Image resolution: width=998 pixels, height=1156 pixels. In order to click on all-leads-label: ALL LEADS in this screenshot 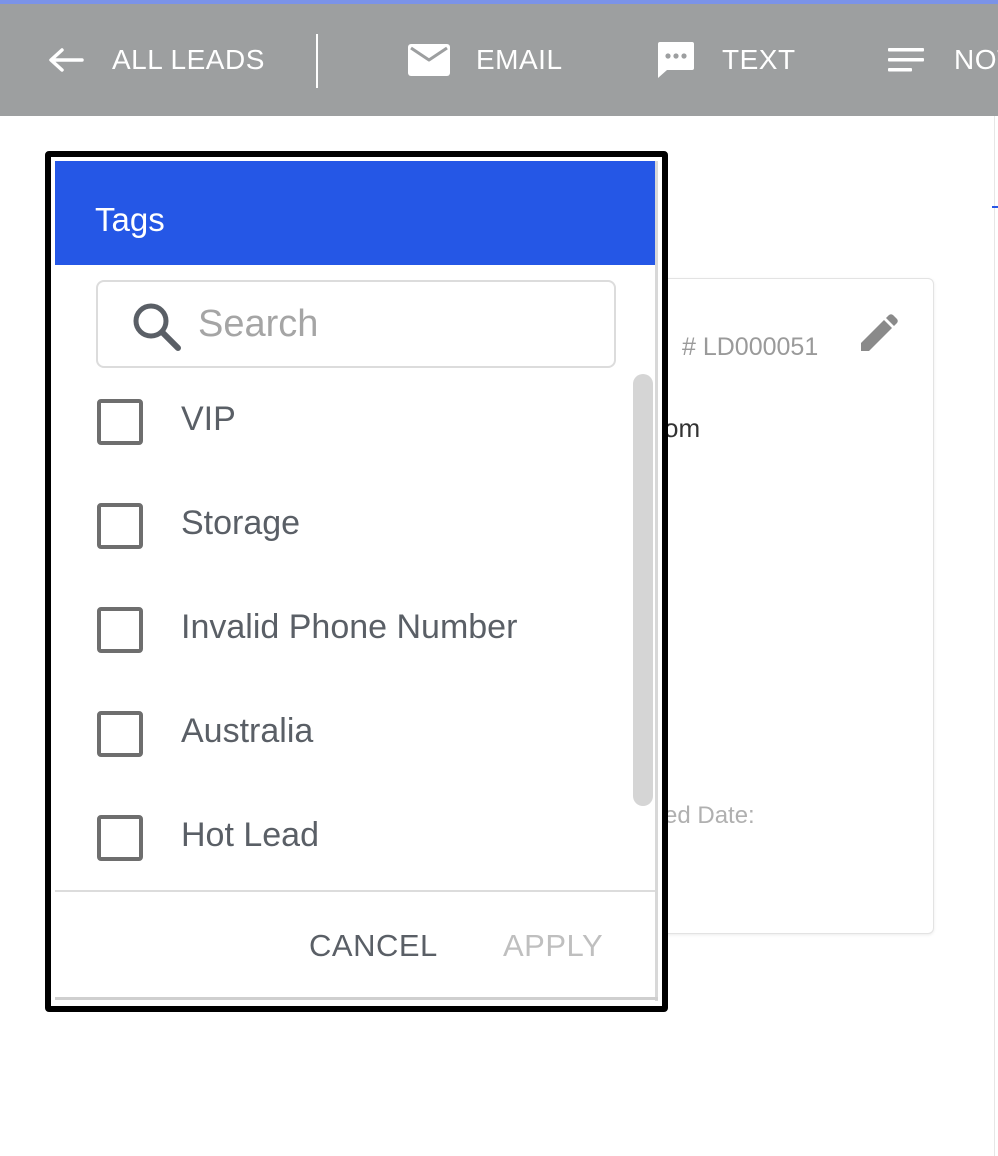, I will do `click(188, 59)`.